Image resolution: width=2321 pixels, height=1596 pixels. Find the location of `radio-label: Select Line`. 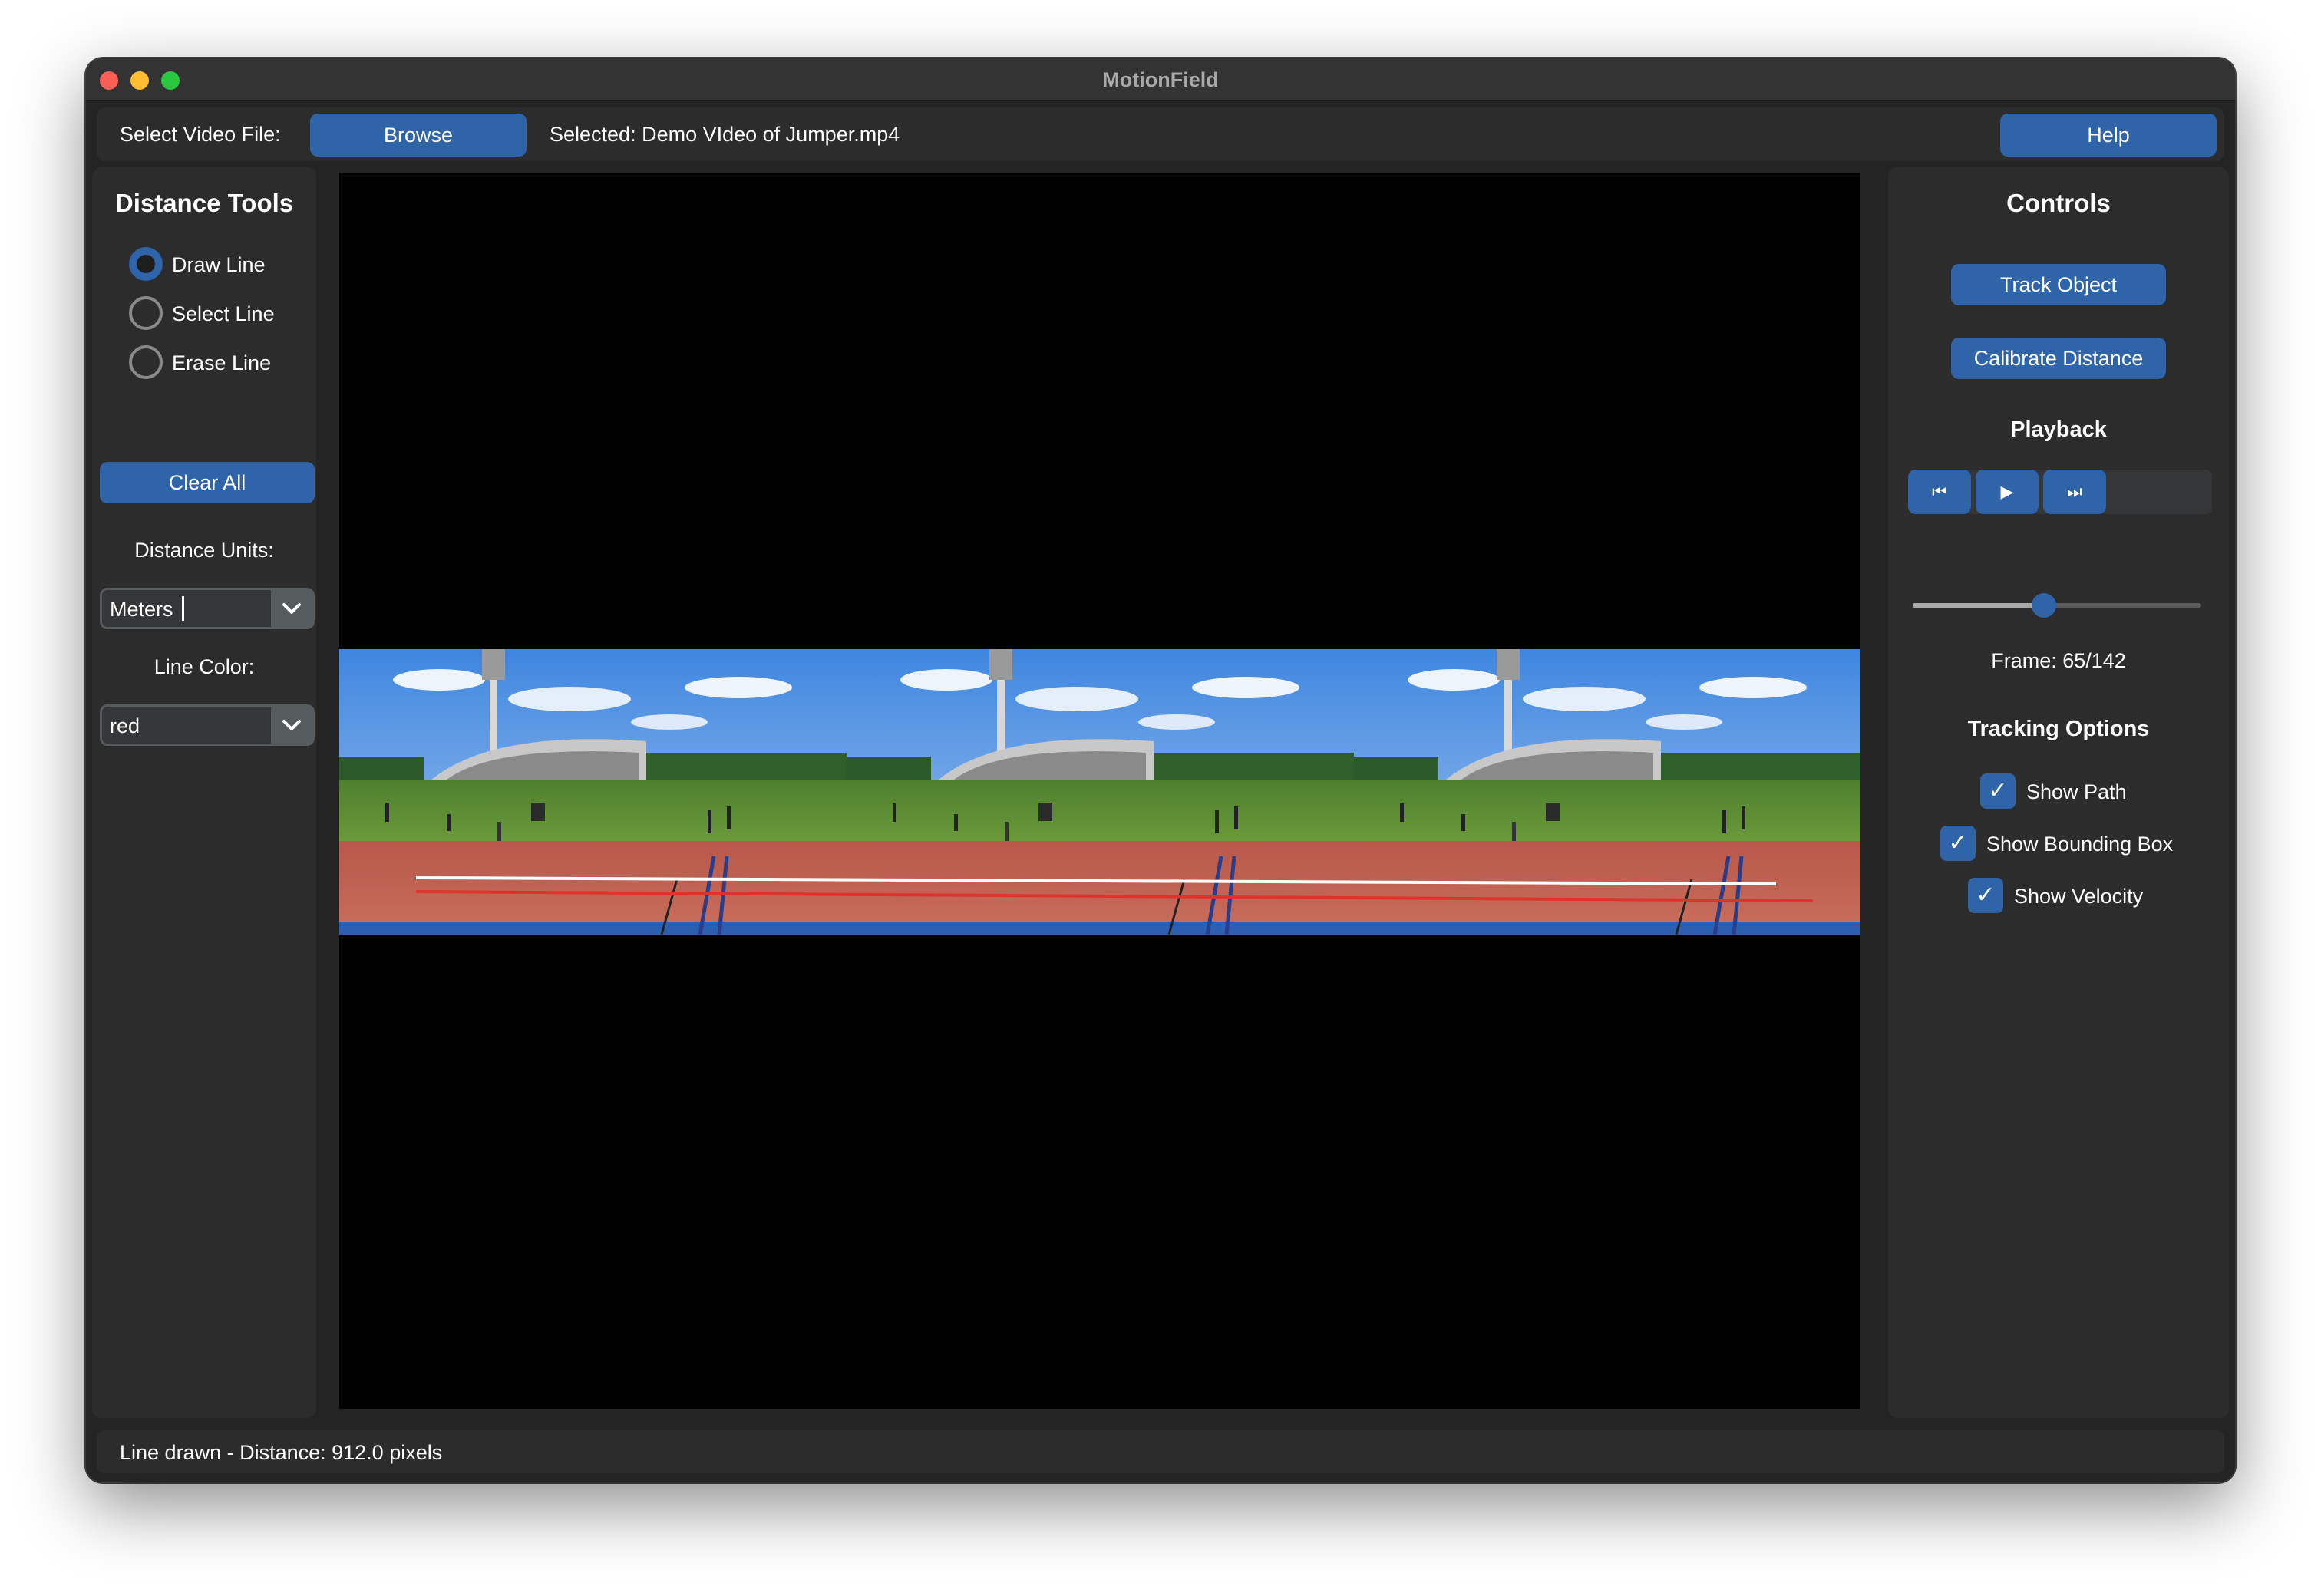

radio-label: Select Line is located at coordinates (223, 313).